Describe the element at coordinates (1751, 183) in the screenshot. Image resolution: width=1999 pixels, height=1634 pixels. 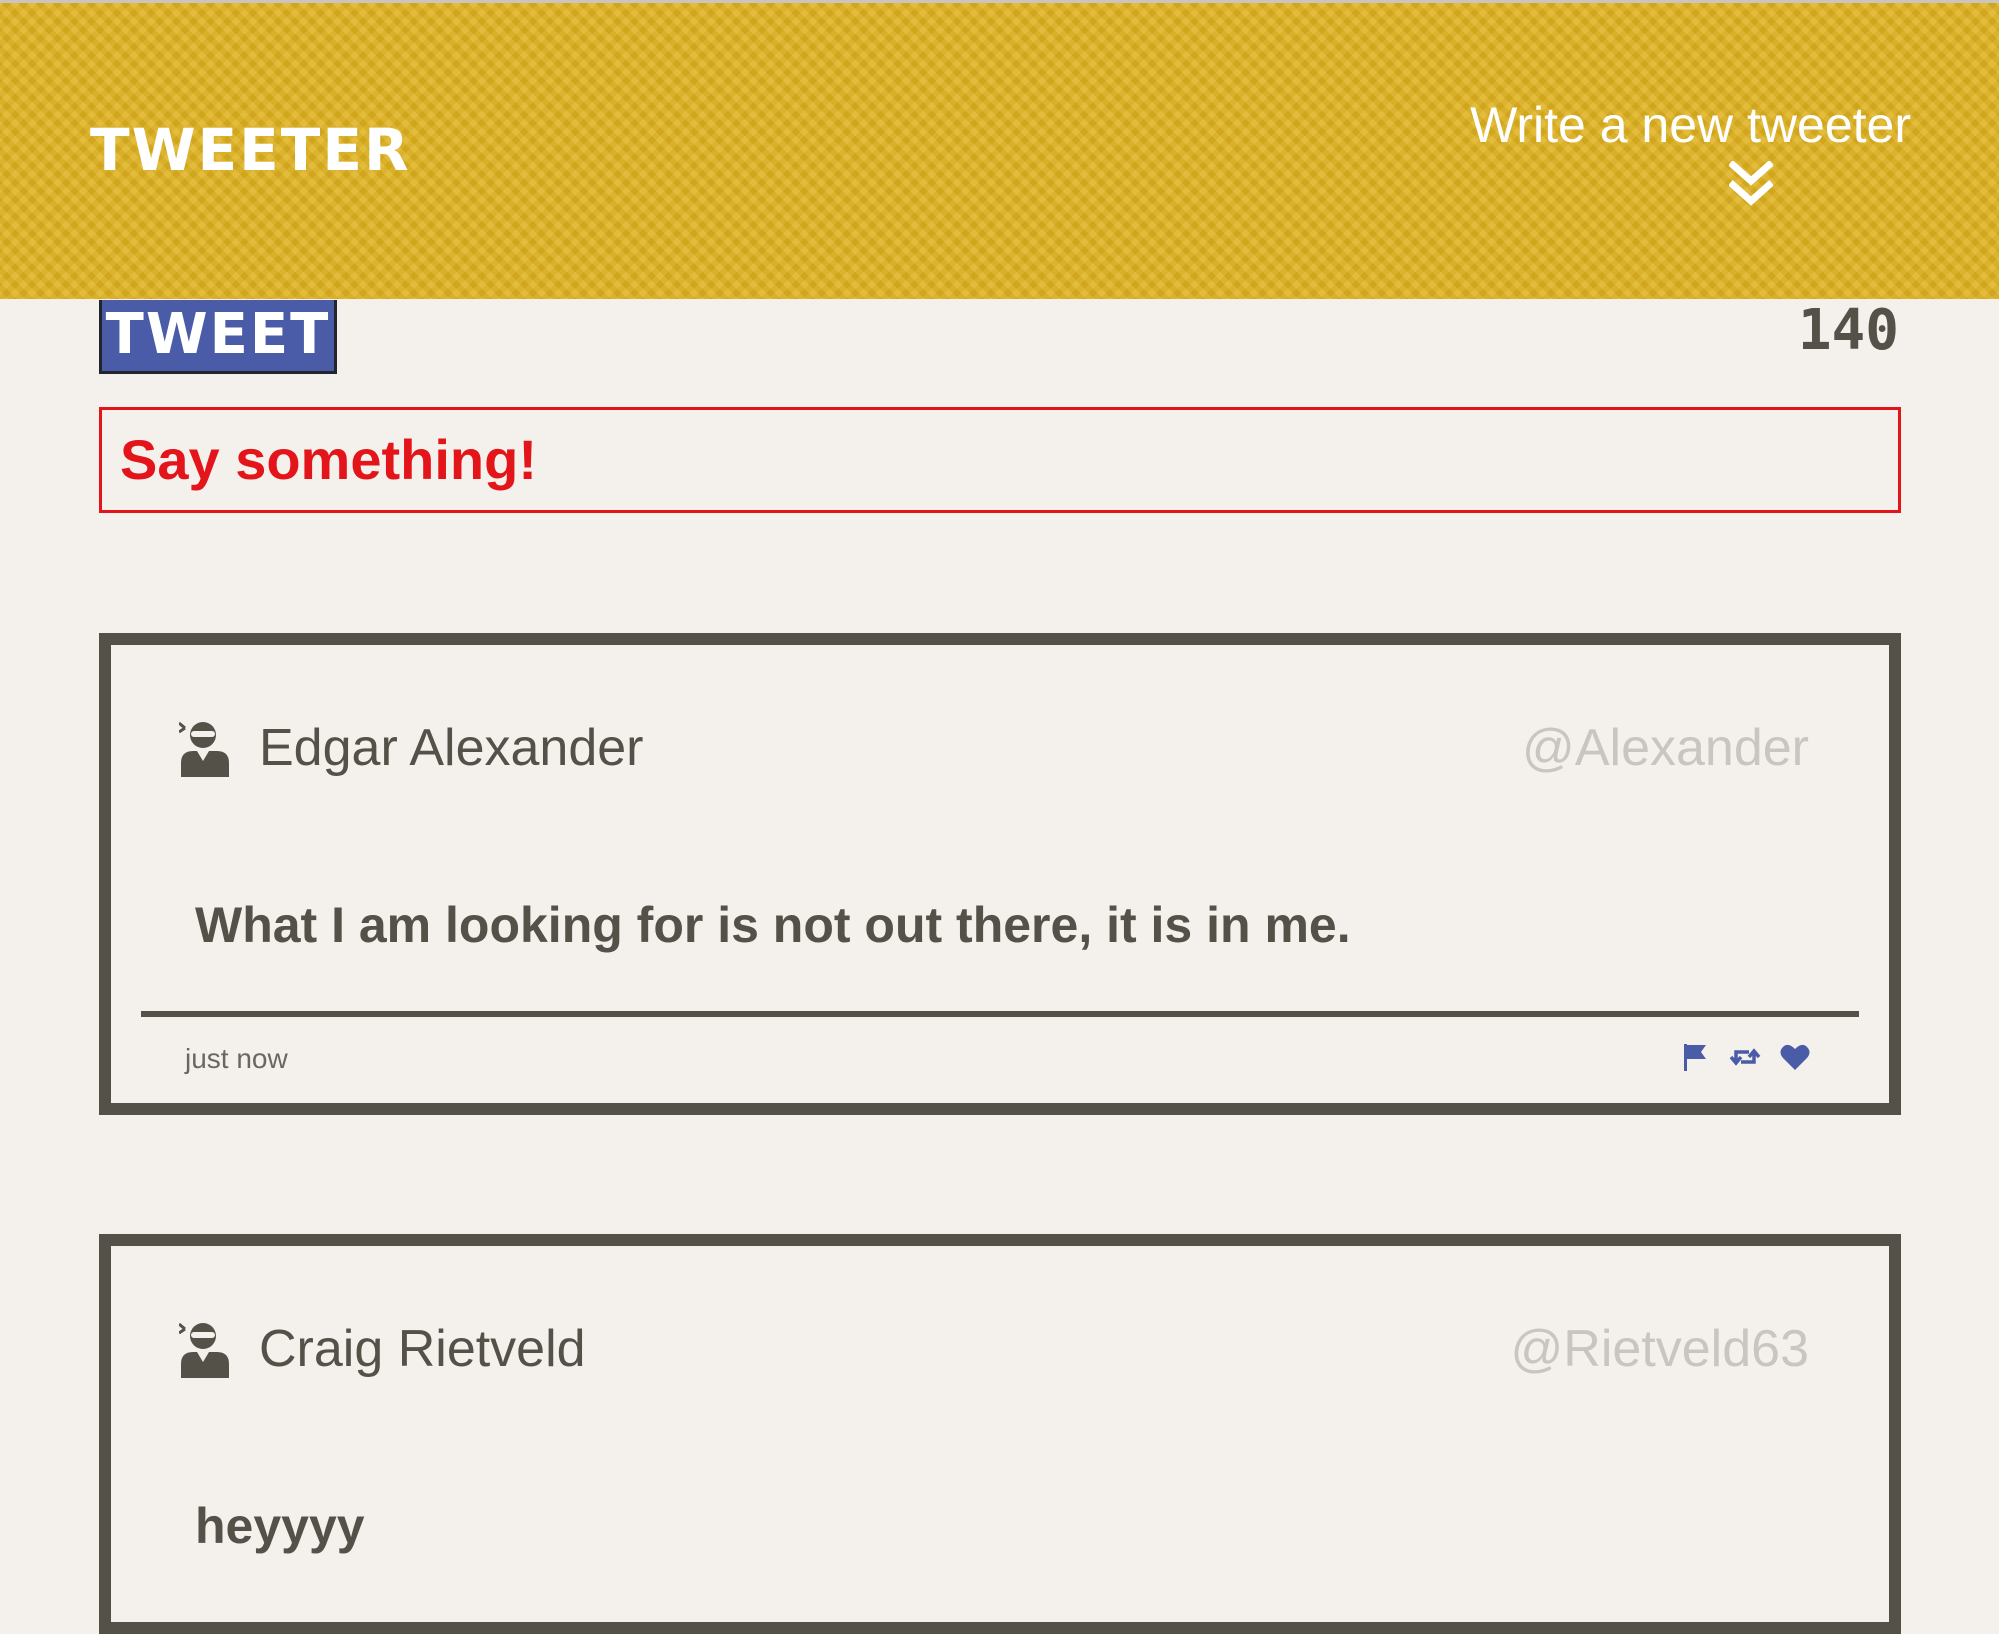
I see `double-chevron-down-icon` at that location.